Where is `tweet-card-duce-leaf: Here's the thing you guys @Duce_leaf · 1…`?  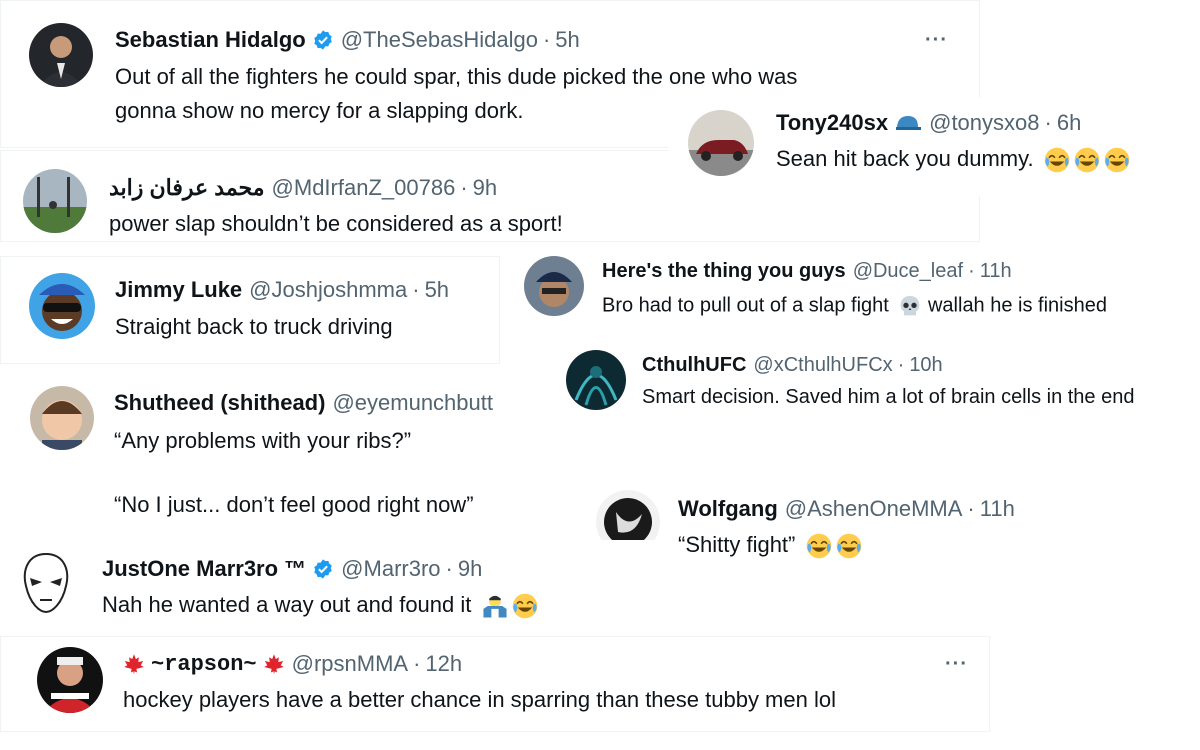 tweet-card-duce-leaf: Here's the thing you guys @Duce_leaf · 1… is located at coordinates (850, 287).